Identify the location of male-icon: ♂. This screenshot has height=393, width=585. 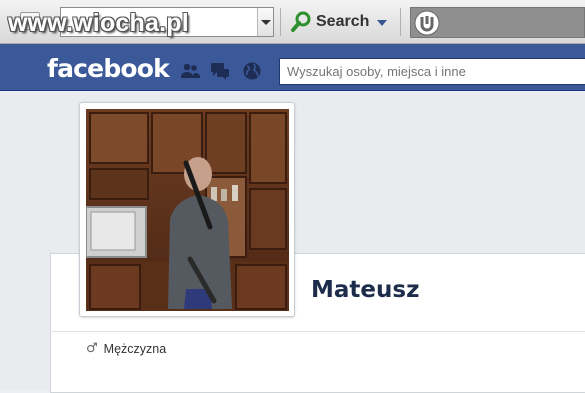
(92, 348).